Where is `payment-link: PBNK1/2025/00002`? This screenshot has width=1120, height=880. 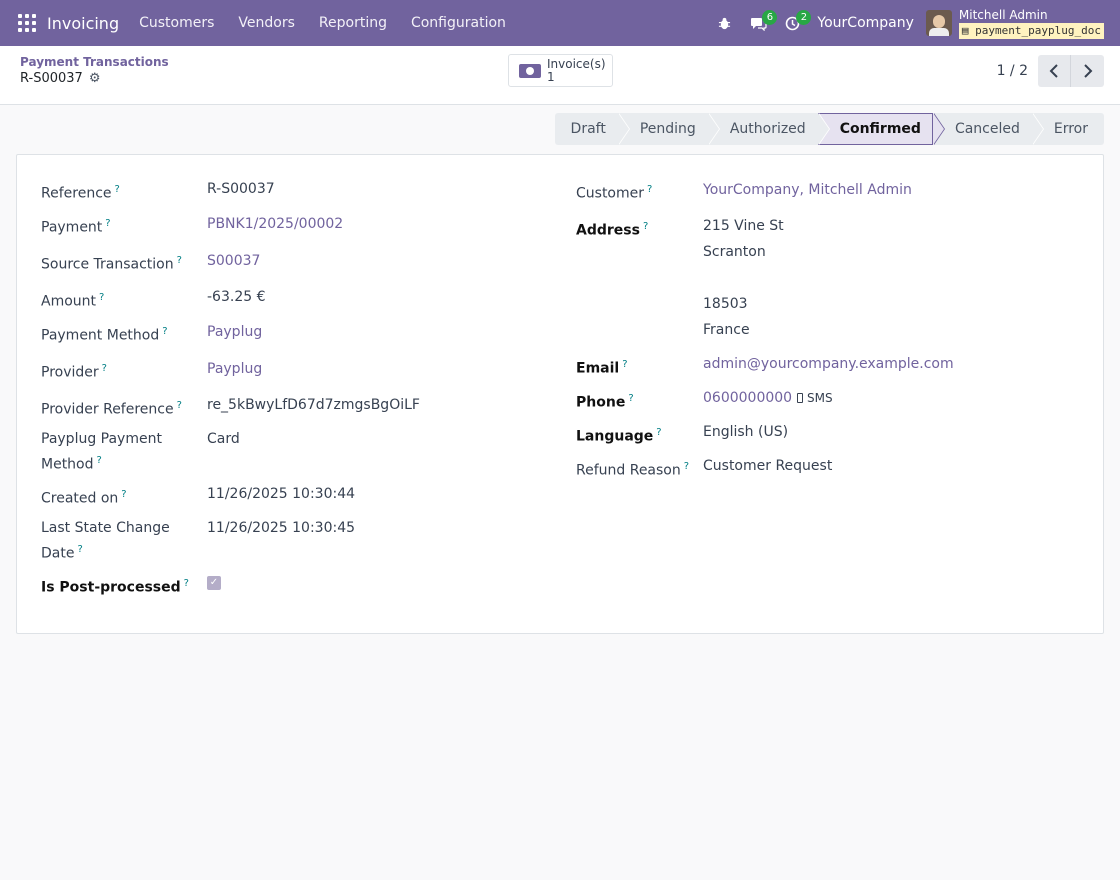
payment-link: PBNK1/2025/00002 is located at coordinates (275, 224).